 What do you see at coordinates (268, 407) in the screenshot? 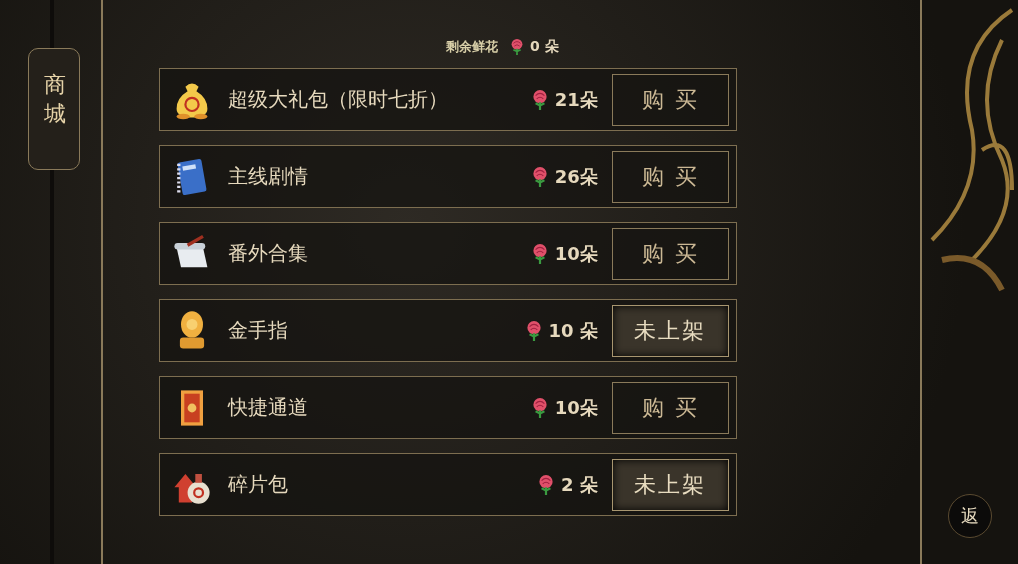
I see `item-name: 快捷通道` at bounding box center [268, 407].